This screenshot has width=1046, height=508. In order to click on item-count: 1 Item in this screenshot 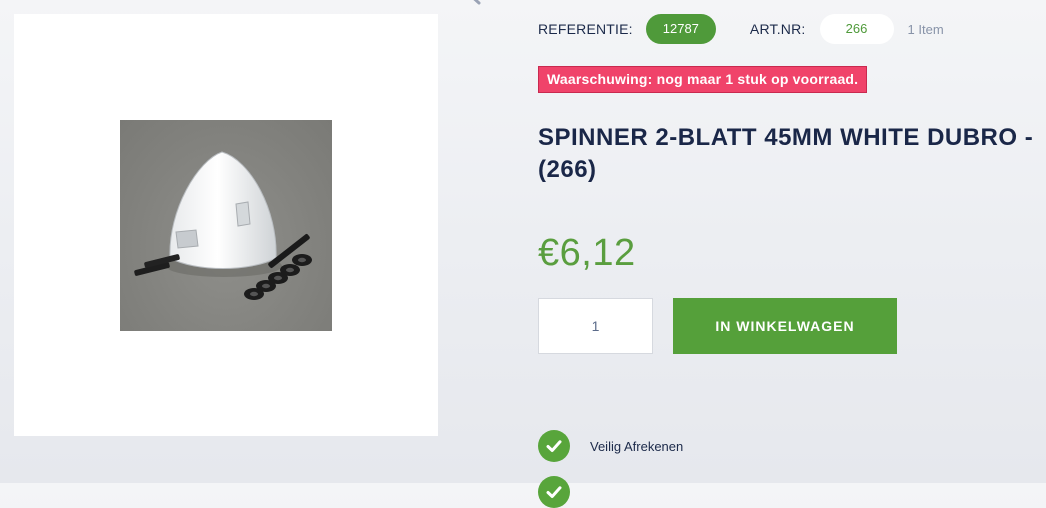, I will do `click(925, 29)`.